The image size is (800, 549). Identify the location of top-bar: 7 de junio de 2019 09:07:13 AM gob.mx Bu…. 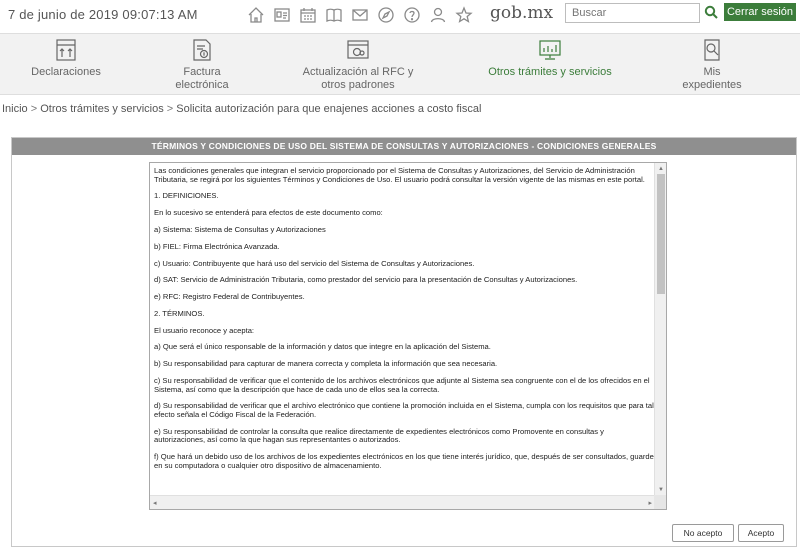
(400, 16).